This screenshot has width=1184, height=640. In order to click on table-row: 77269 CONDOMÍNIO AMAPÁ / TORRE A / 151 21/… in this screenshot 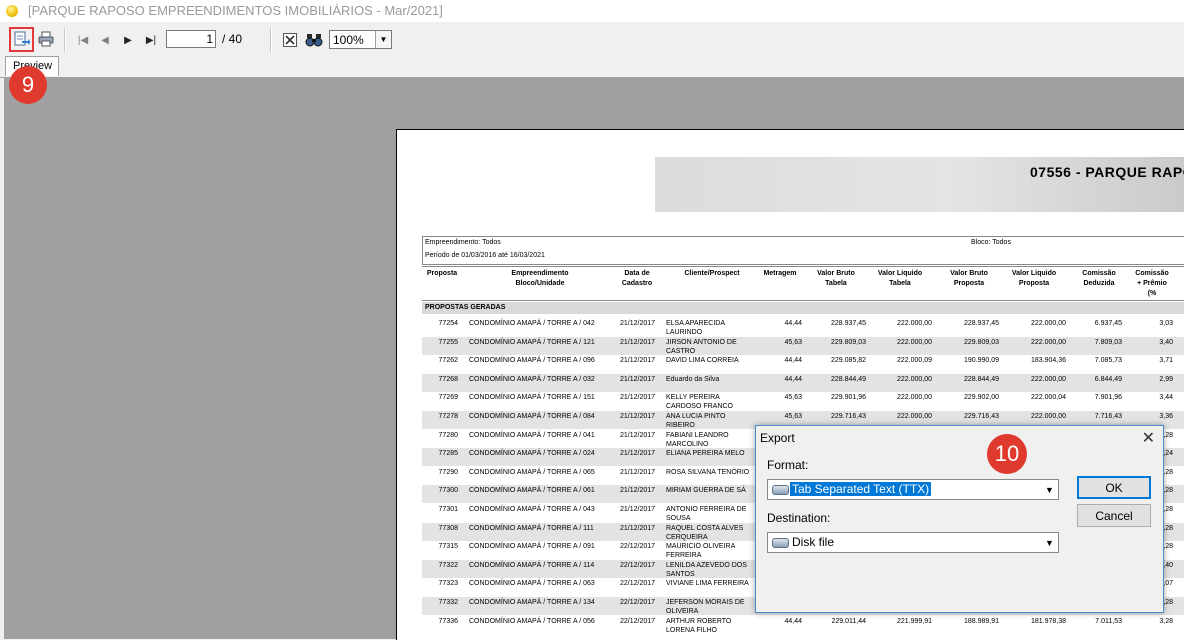, I will do `click(803, 401)`.